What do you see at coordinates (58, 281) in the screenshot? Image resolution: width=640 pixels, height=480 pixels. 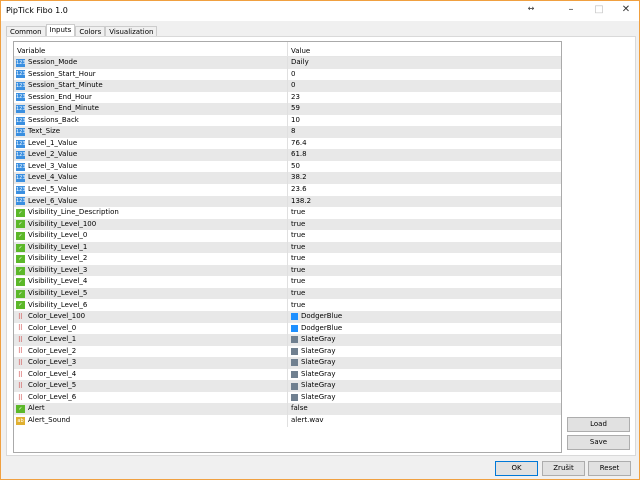 I see `variable-name: Visibility_Level_4` at bounding box center [58, 281].